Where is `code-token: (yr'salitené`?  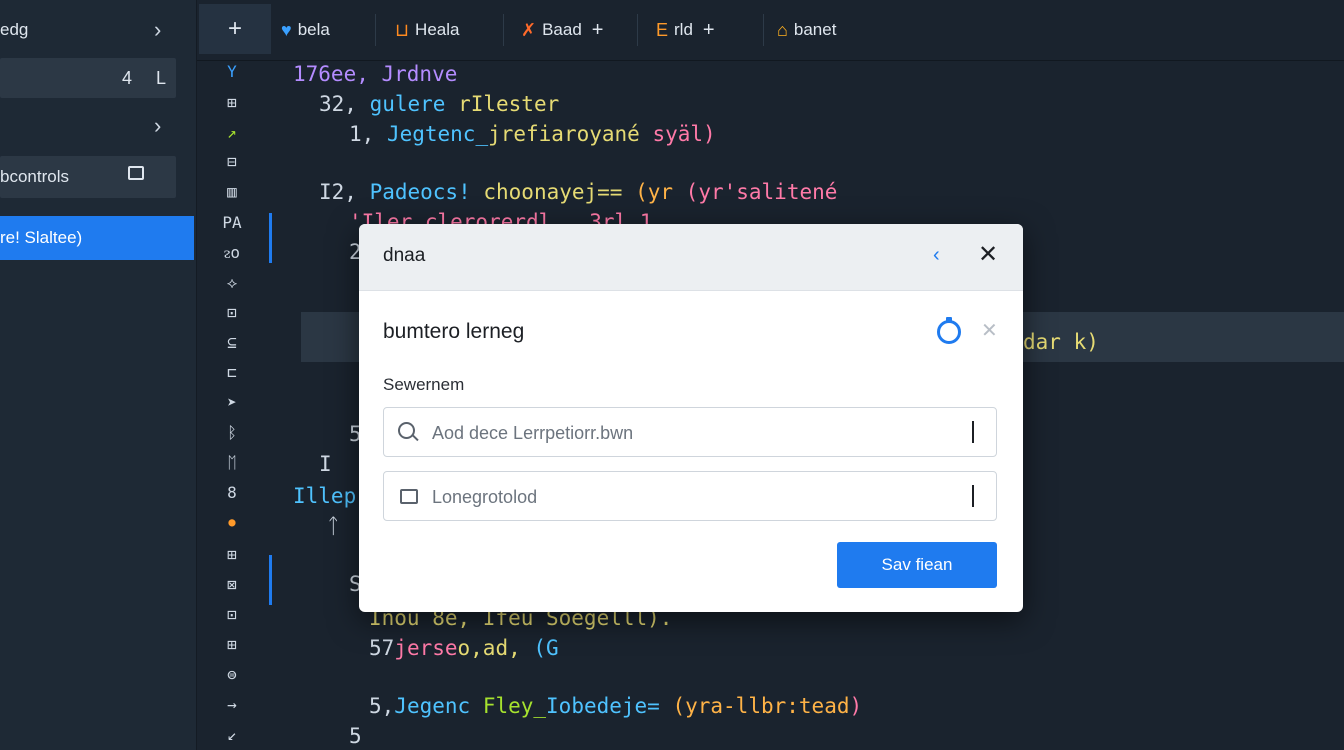
code-token: (yr'salitené is located at coordinates (761, 192).